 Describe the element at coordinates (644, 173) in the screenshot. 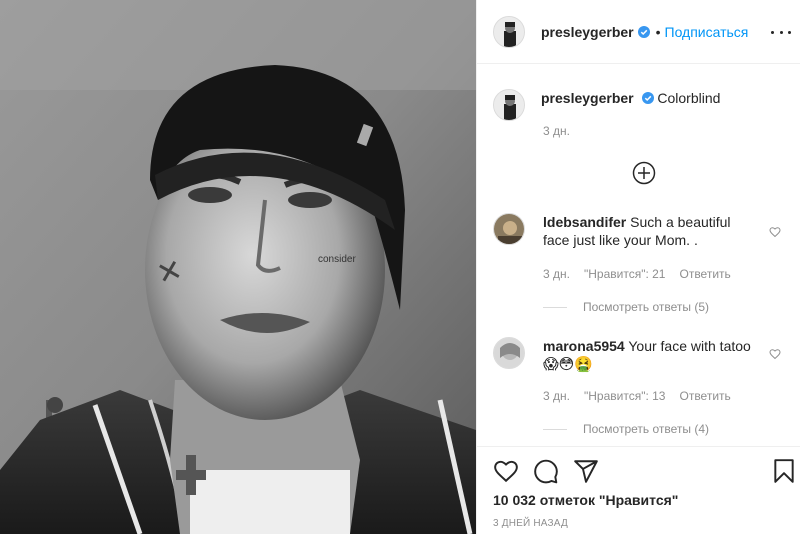

I see `add-circle-icon` at that location.